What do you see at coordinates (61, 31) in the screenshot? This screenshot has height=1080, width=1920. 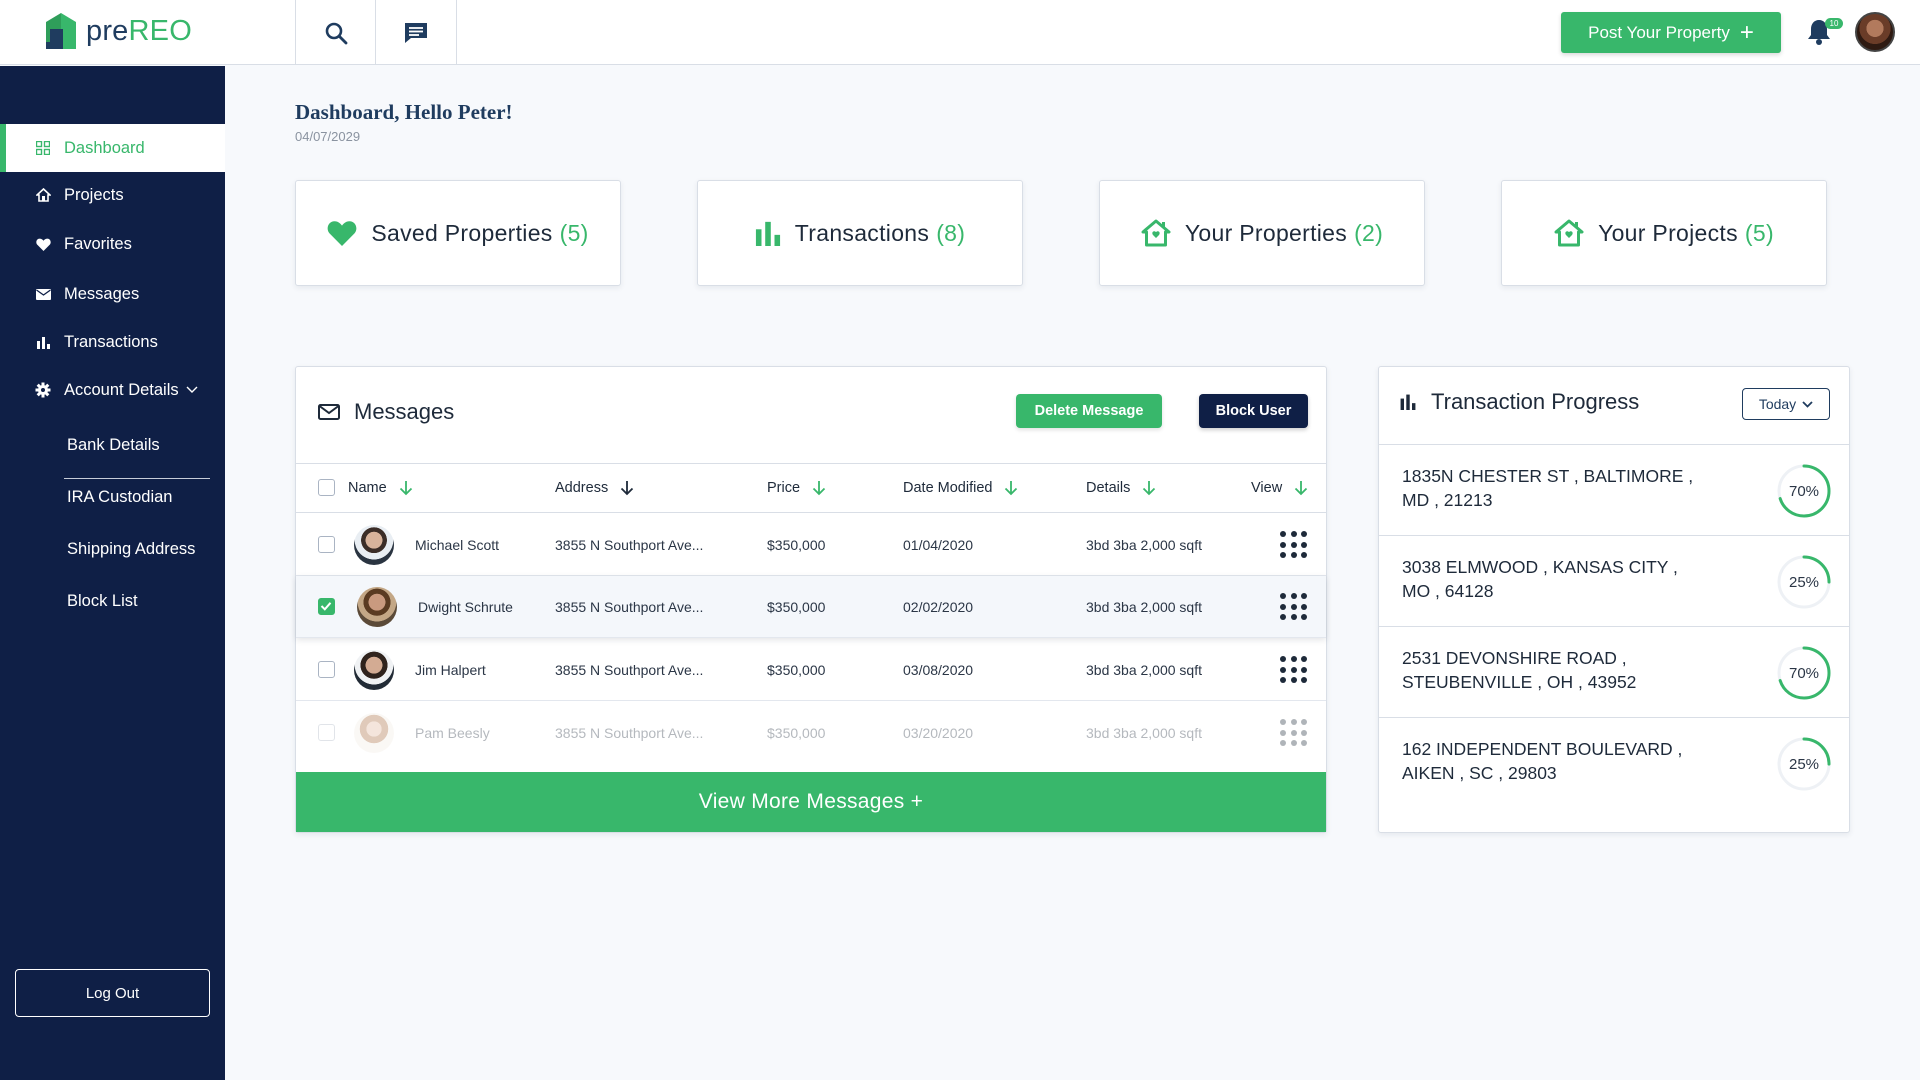 I see `logo-icon` at bounding box center [61, 31].